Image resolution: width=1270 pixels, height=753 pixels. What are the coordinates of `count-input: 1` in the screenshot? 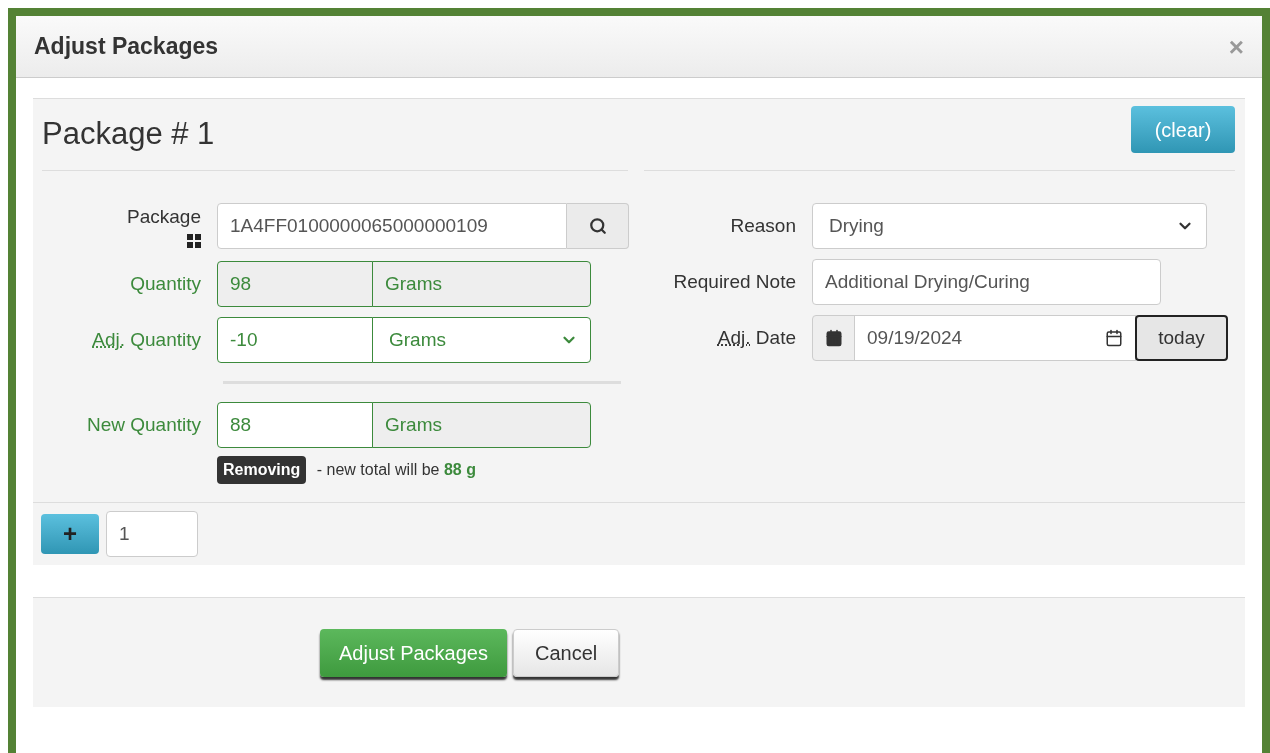 It's located at (152, 534).